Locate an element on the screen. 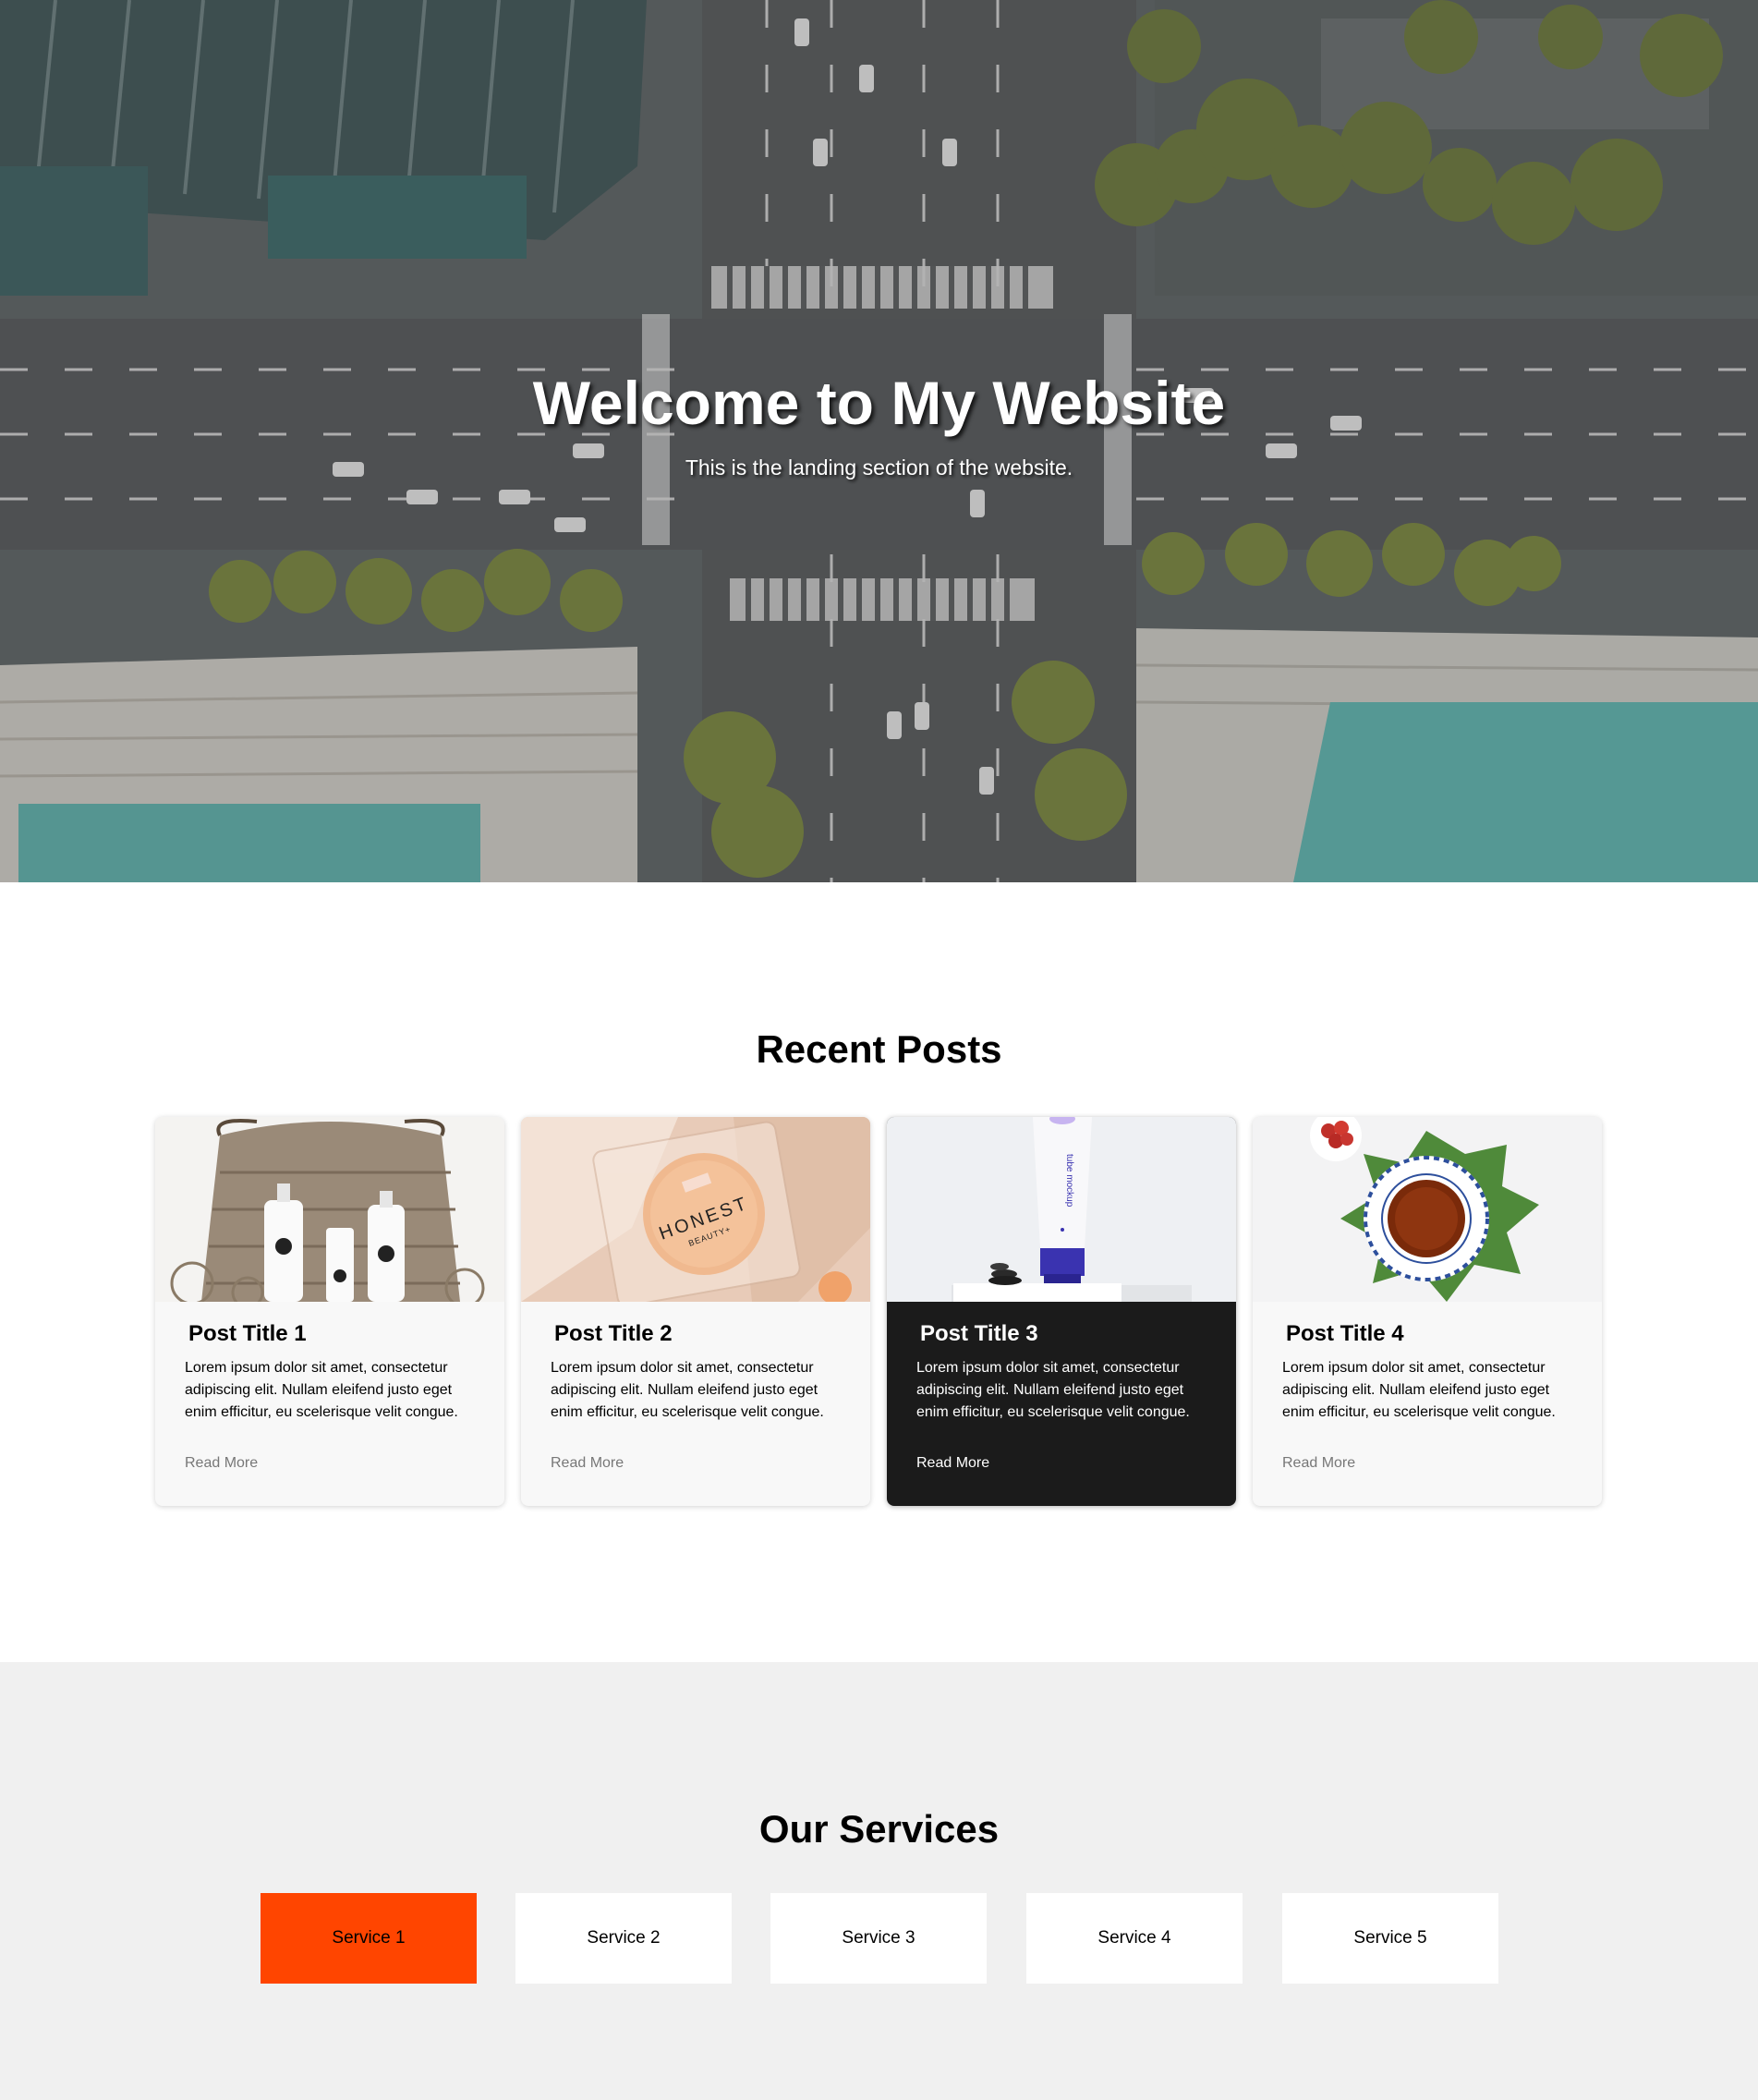 The height and width of the screenshot is (2100, 1758). tube-label-text: tube mockup is located at coordinates (1069, 1181).